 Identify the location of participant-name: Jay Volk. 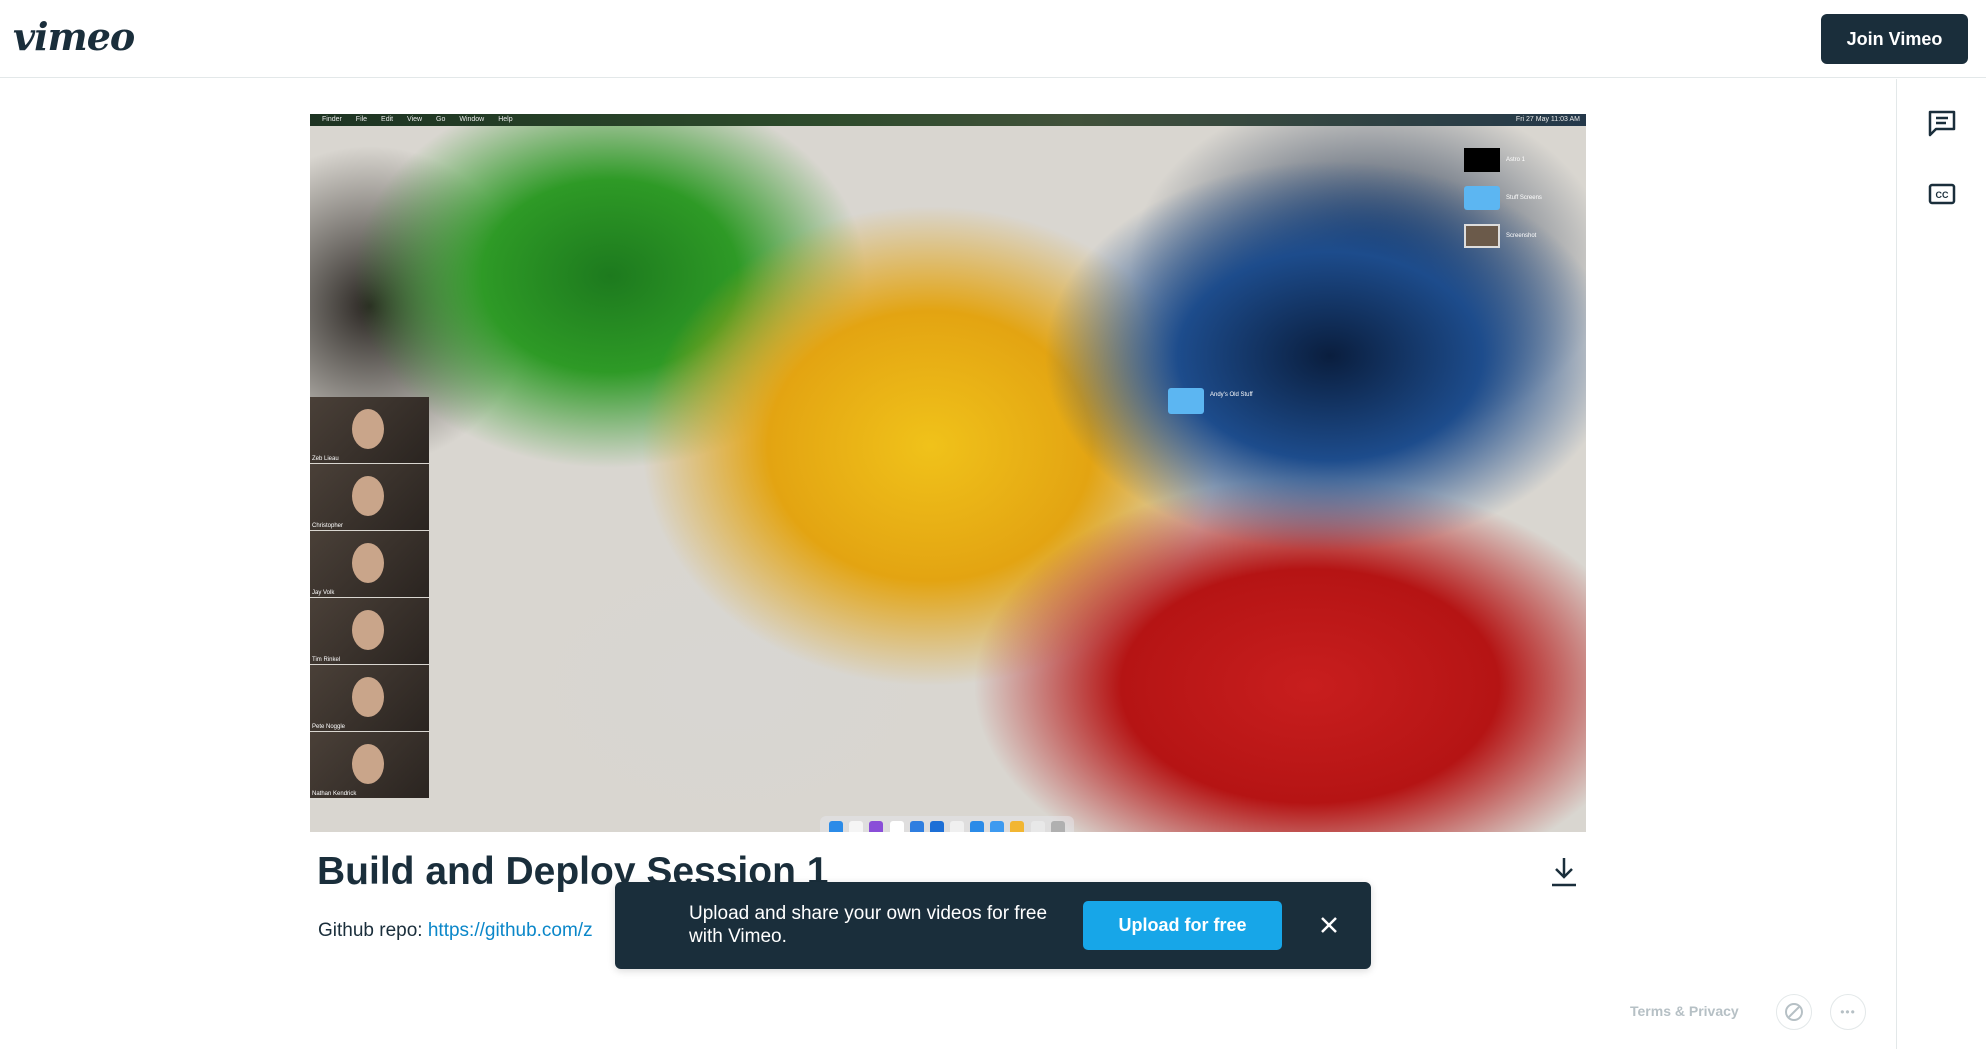
(323, 593).